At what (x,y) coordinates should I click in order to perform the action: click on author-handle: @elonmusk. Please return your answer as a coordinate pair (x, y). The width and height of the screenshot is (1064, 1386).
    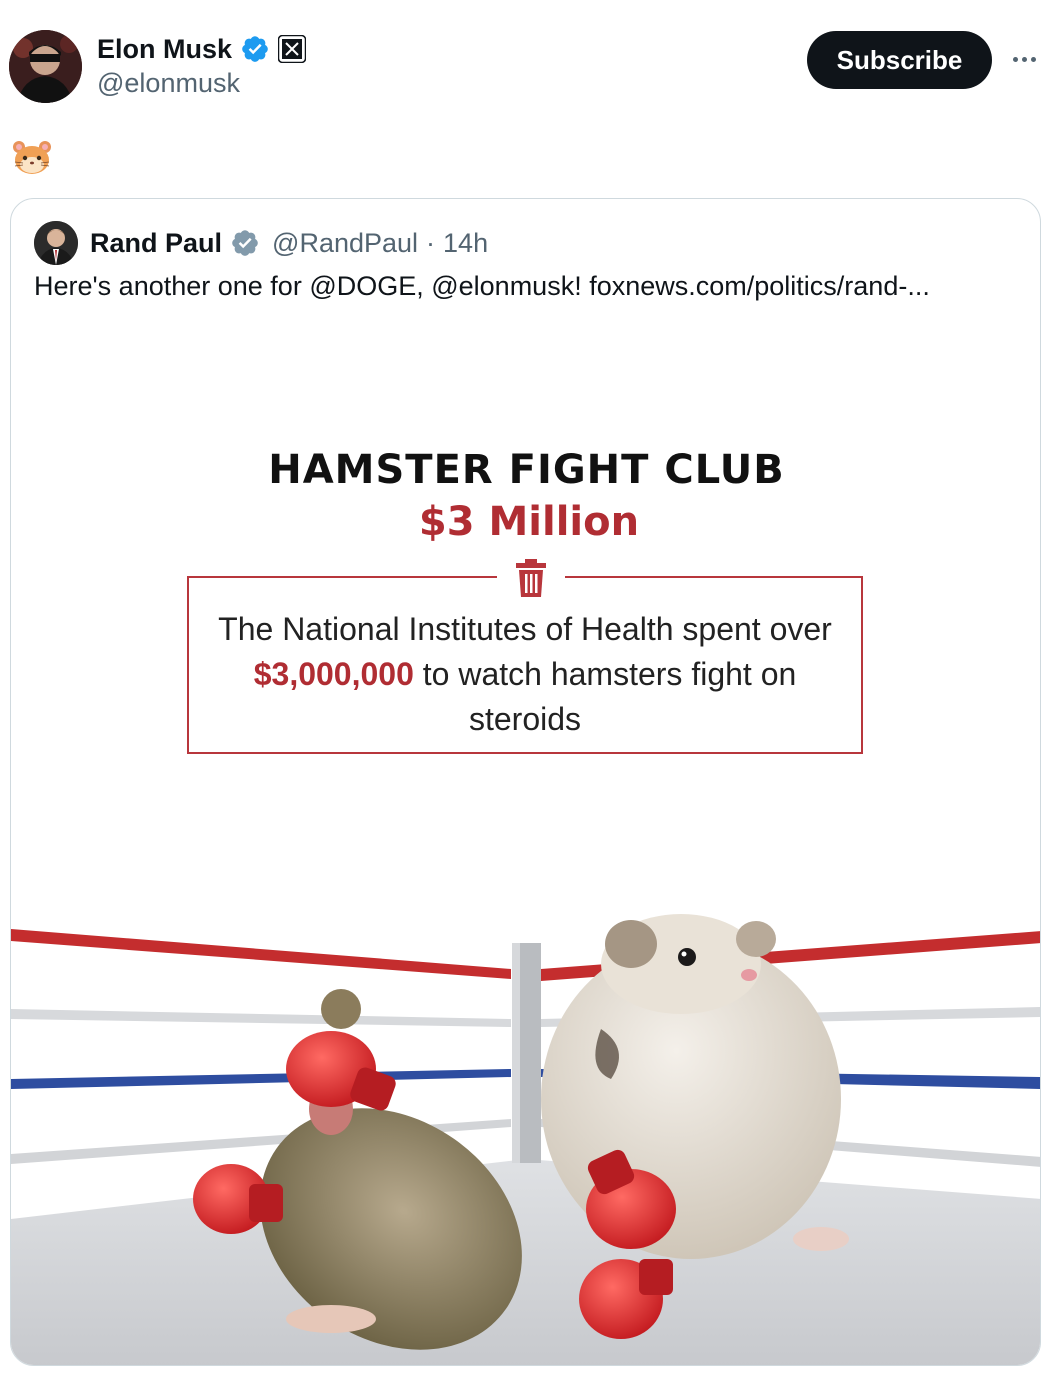
    Looking at the image, I should click on (168, 83).